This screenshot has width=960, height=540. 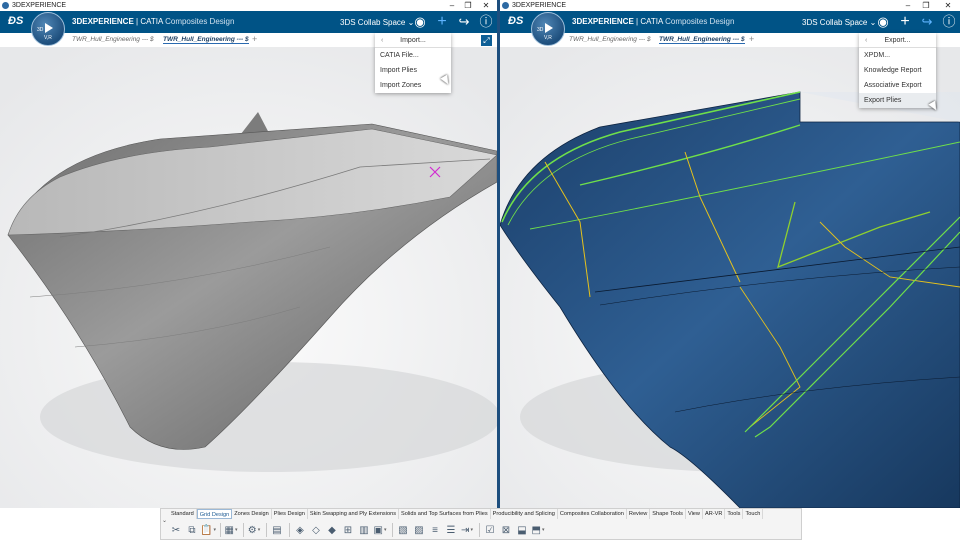 I want to click on surface-grid-2-icon: ◇, so click(x=316, y=530).